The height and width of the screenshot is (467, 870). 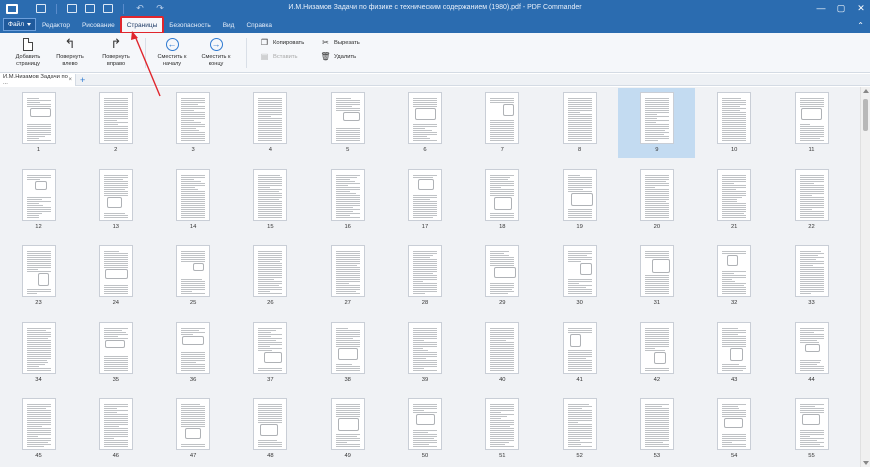 What do you see at coordinates (19, 24) in the screenshot?
I see `file-menu-button: Файл` at bounding box center [19, 24].